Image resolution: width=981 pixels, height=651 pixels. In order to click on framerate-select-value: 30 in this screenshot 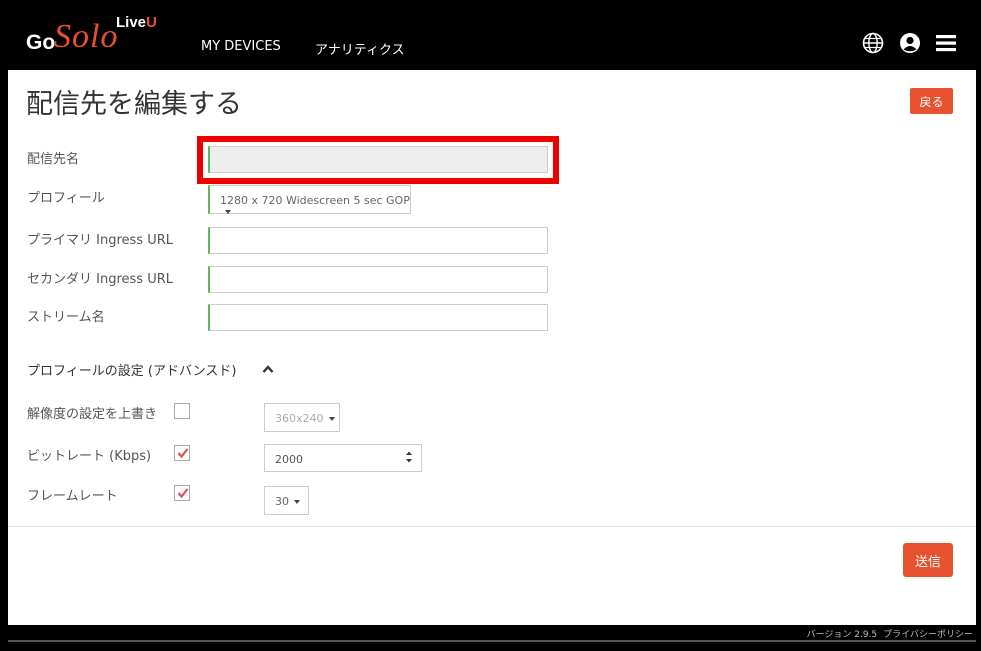, I will do `click(282, 501)`.